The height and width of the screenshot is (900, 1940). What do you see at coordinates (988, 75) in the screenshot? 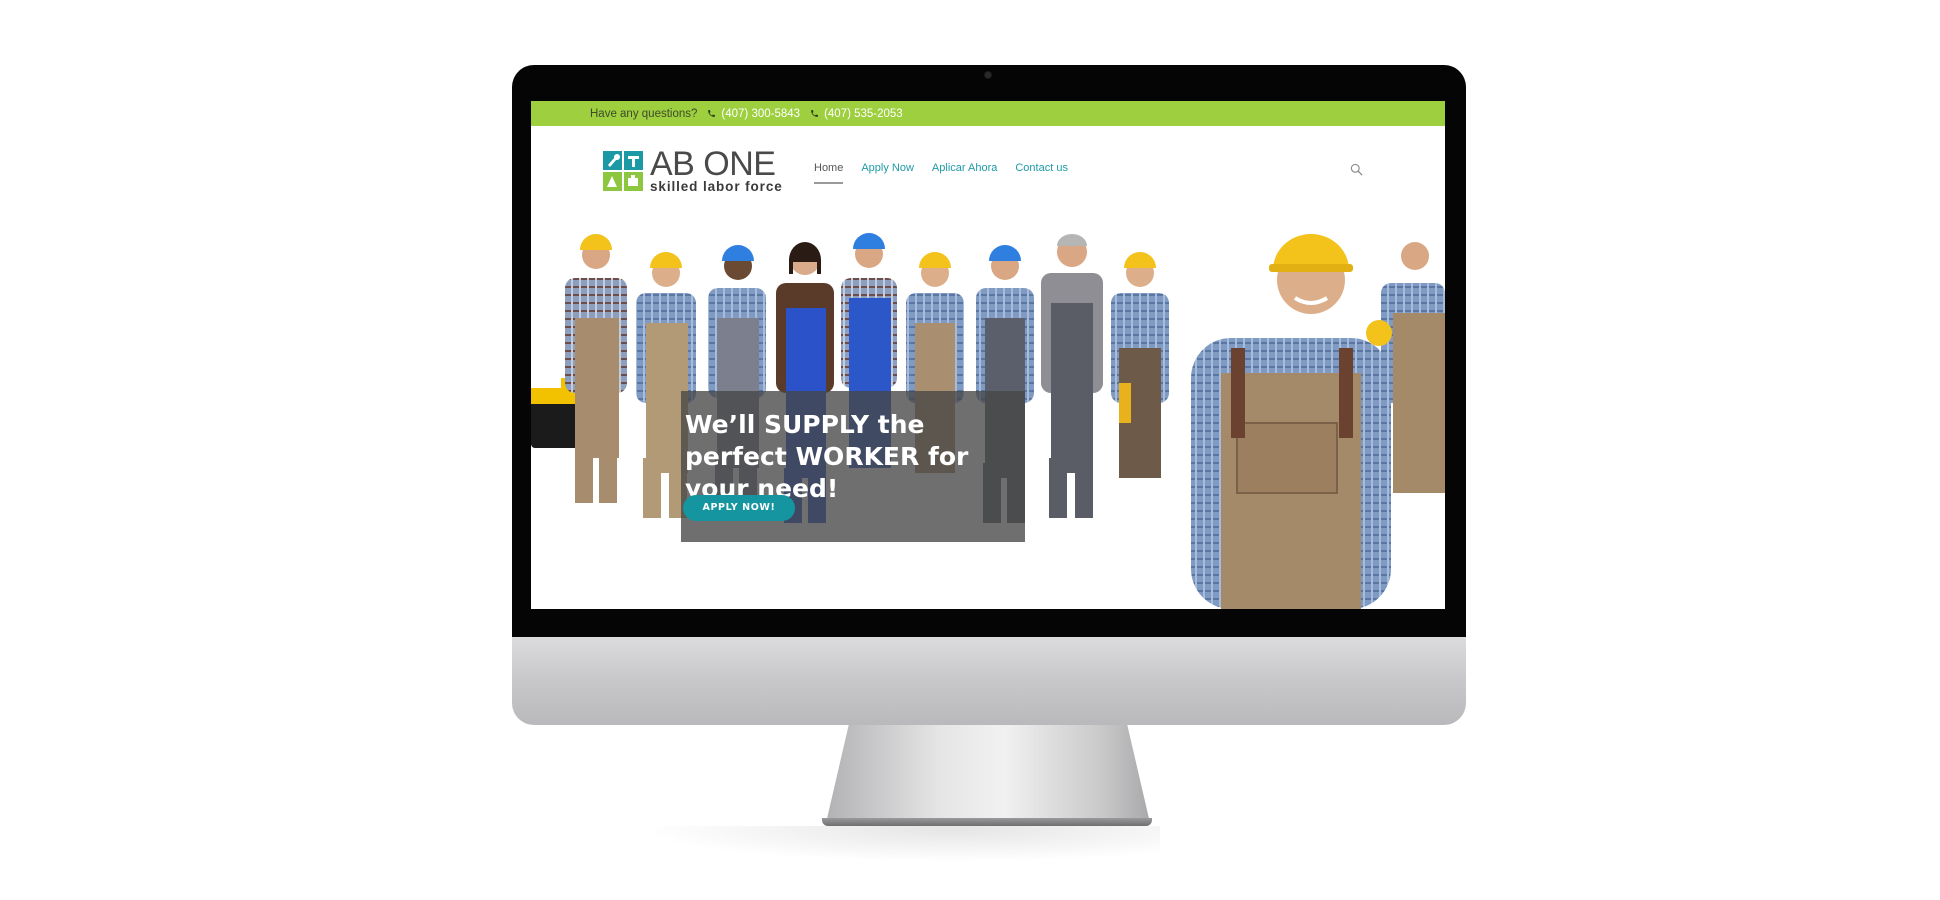
I see `camera-icon` at bounding box center [988, 75].